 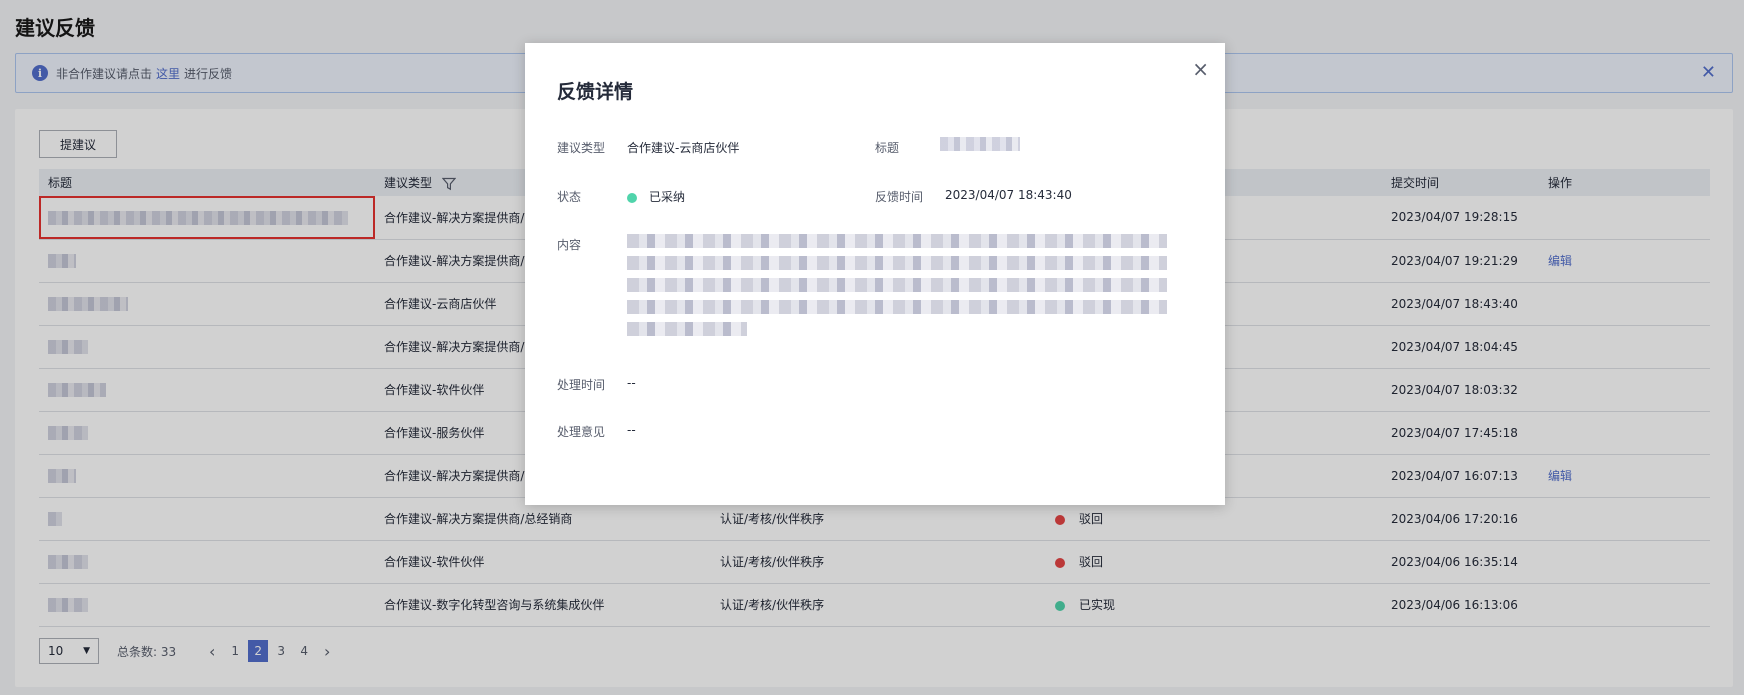 I want to click on opinion-label: 处理意见, so click(x=581, y=432).